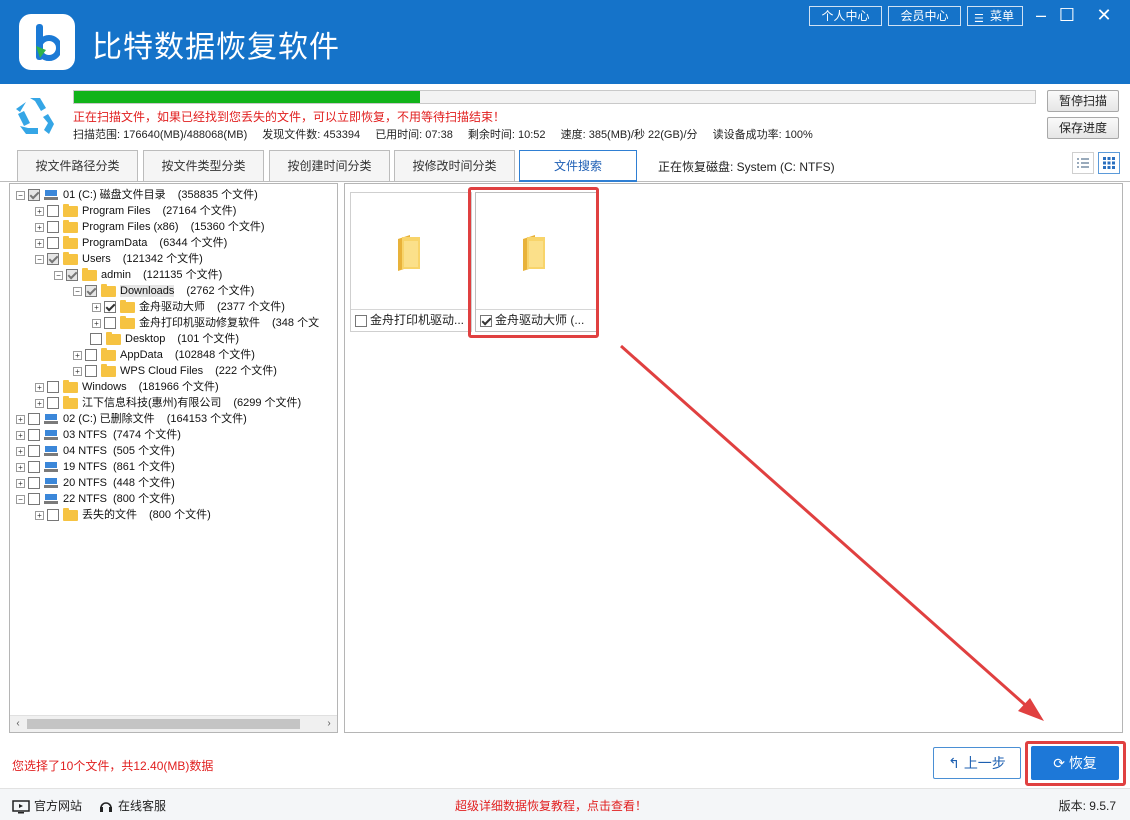 This screenshot has width=1130, height=820. What do you see at coordinates (127, 387) in the screenshot?
I see `tree-node: + Windows (181966 个文件)` at bounding box center [127, 387].